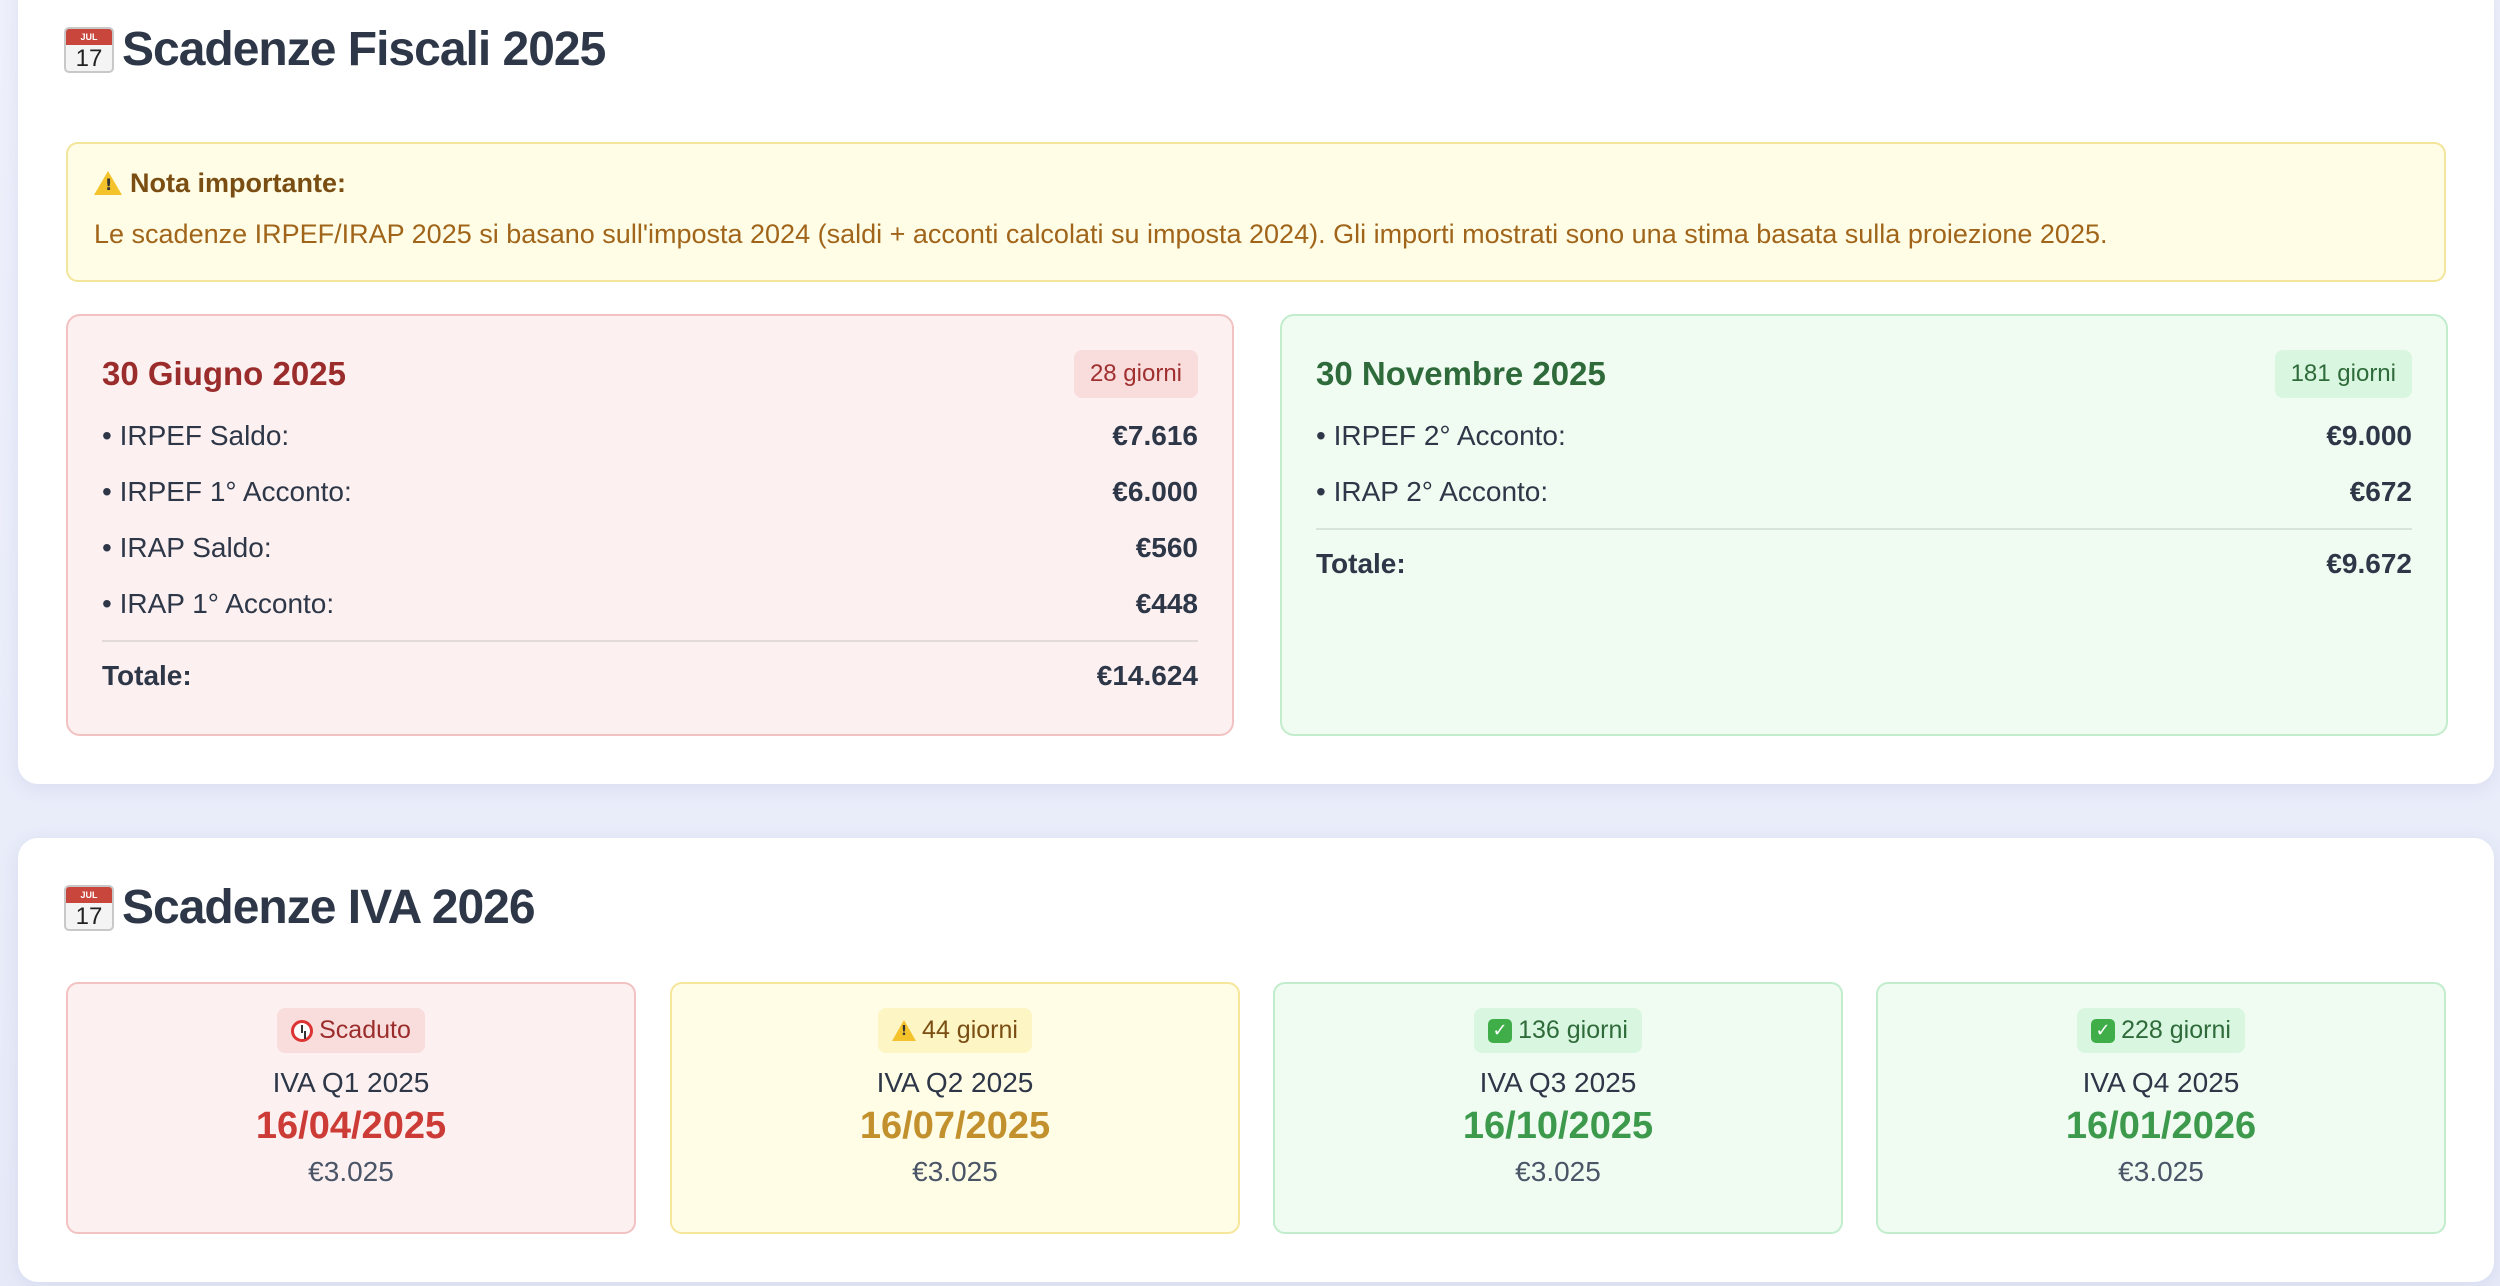  Describe the element at coordinates (1135, 374) in the screenshot. I see `days-remaining-badge: 28 giorni` at that location.